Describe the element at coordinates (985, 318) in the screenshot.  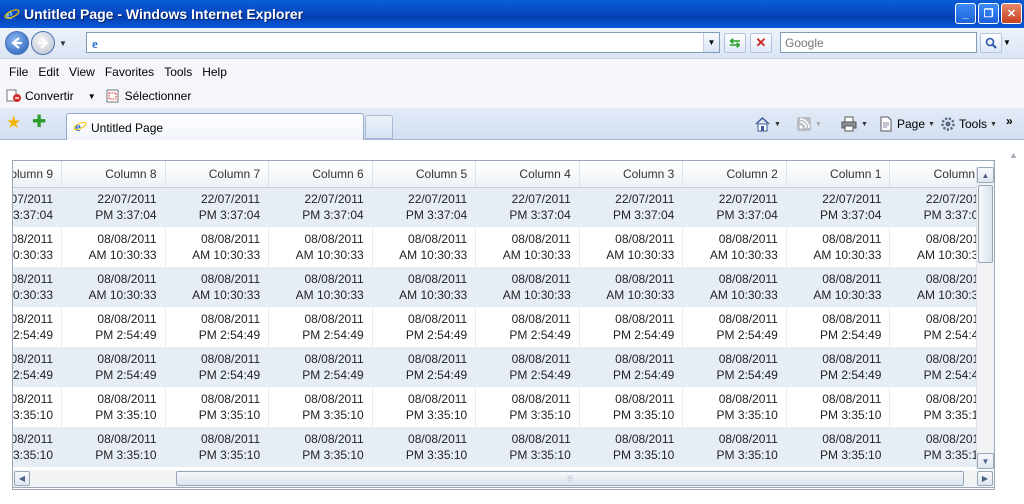
I see `grid-vertical-scrollbar: ▲ ▼` at that location.